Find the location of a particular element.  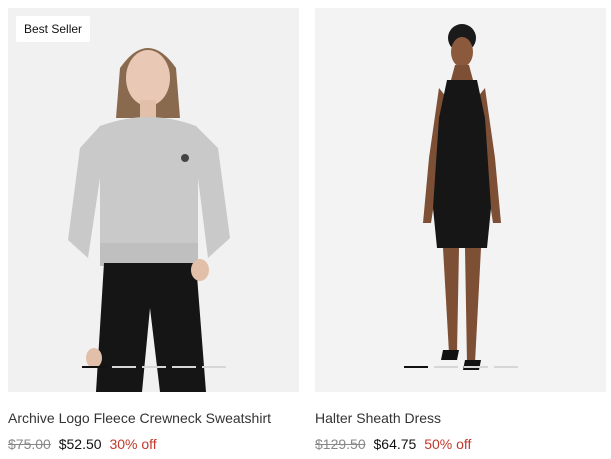

product-title: Archive Logo Fleece Crewneck Sweatshirt is located at coordinates (153, 418).